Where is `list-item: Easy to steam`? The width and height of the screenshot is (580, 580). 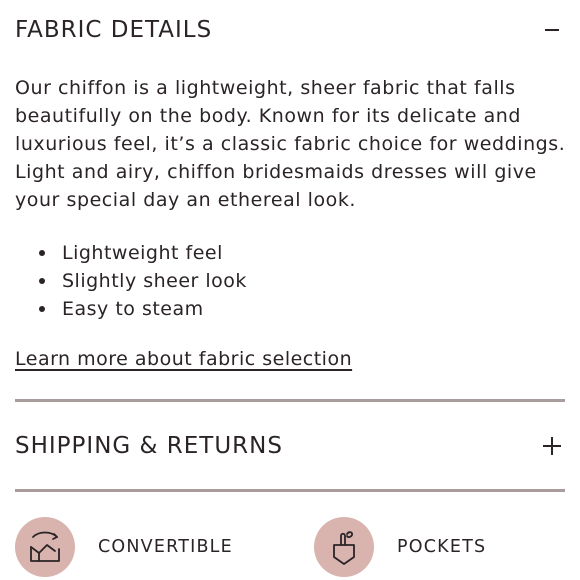
list-item: Easy to steam is located at coordinates (131, 309).